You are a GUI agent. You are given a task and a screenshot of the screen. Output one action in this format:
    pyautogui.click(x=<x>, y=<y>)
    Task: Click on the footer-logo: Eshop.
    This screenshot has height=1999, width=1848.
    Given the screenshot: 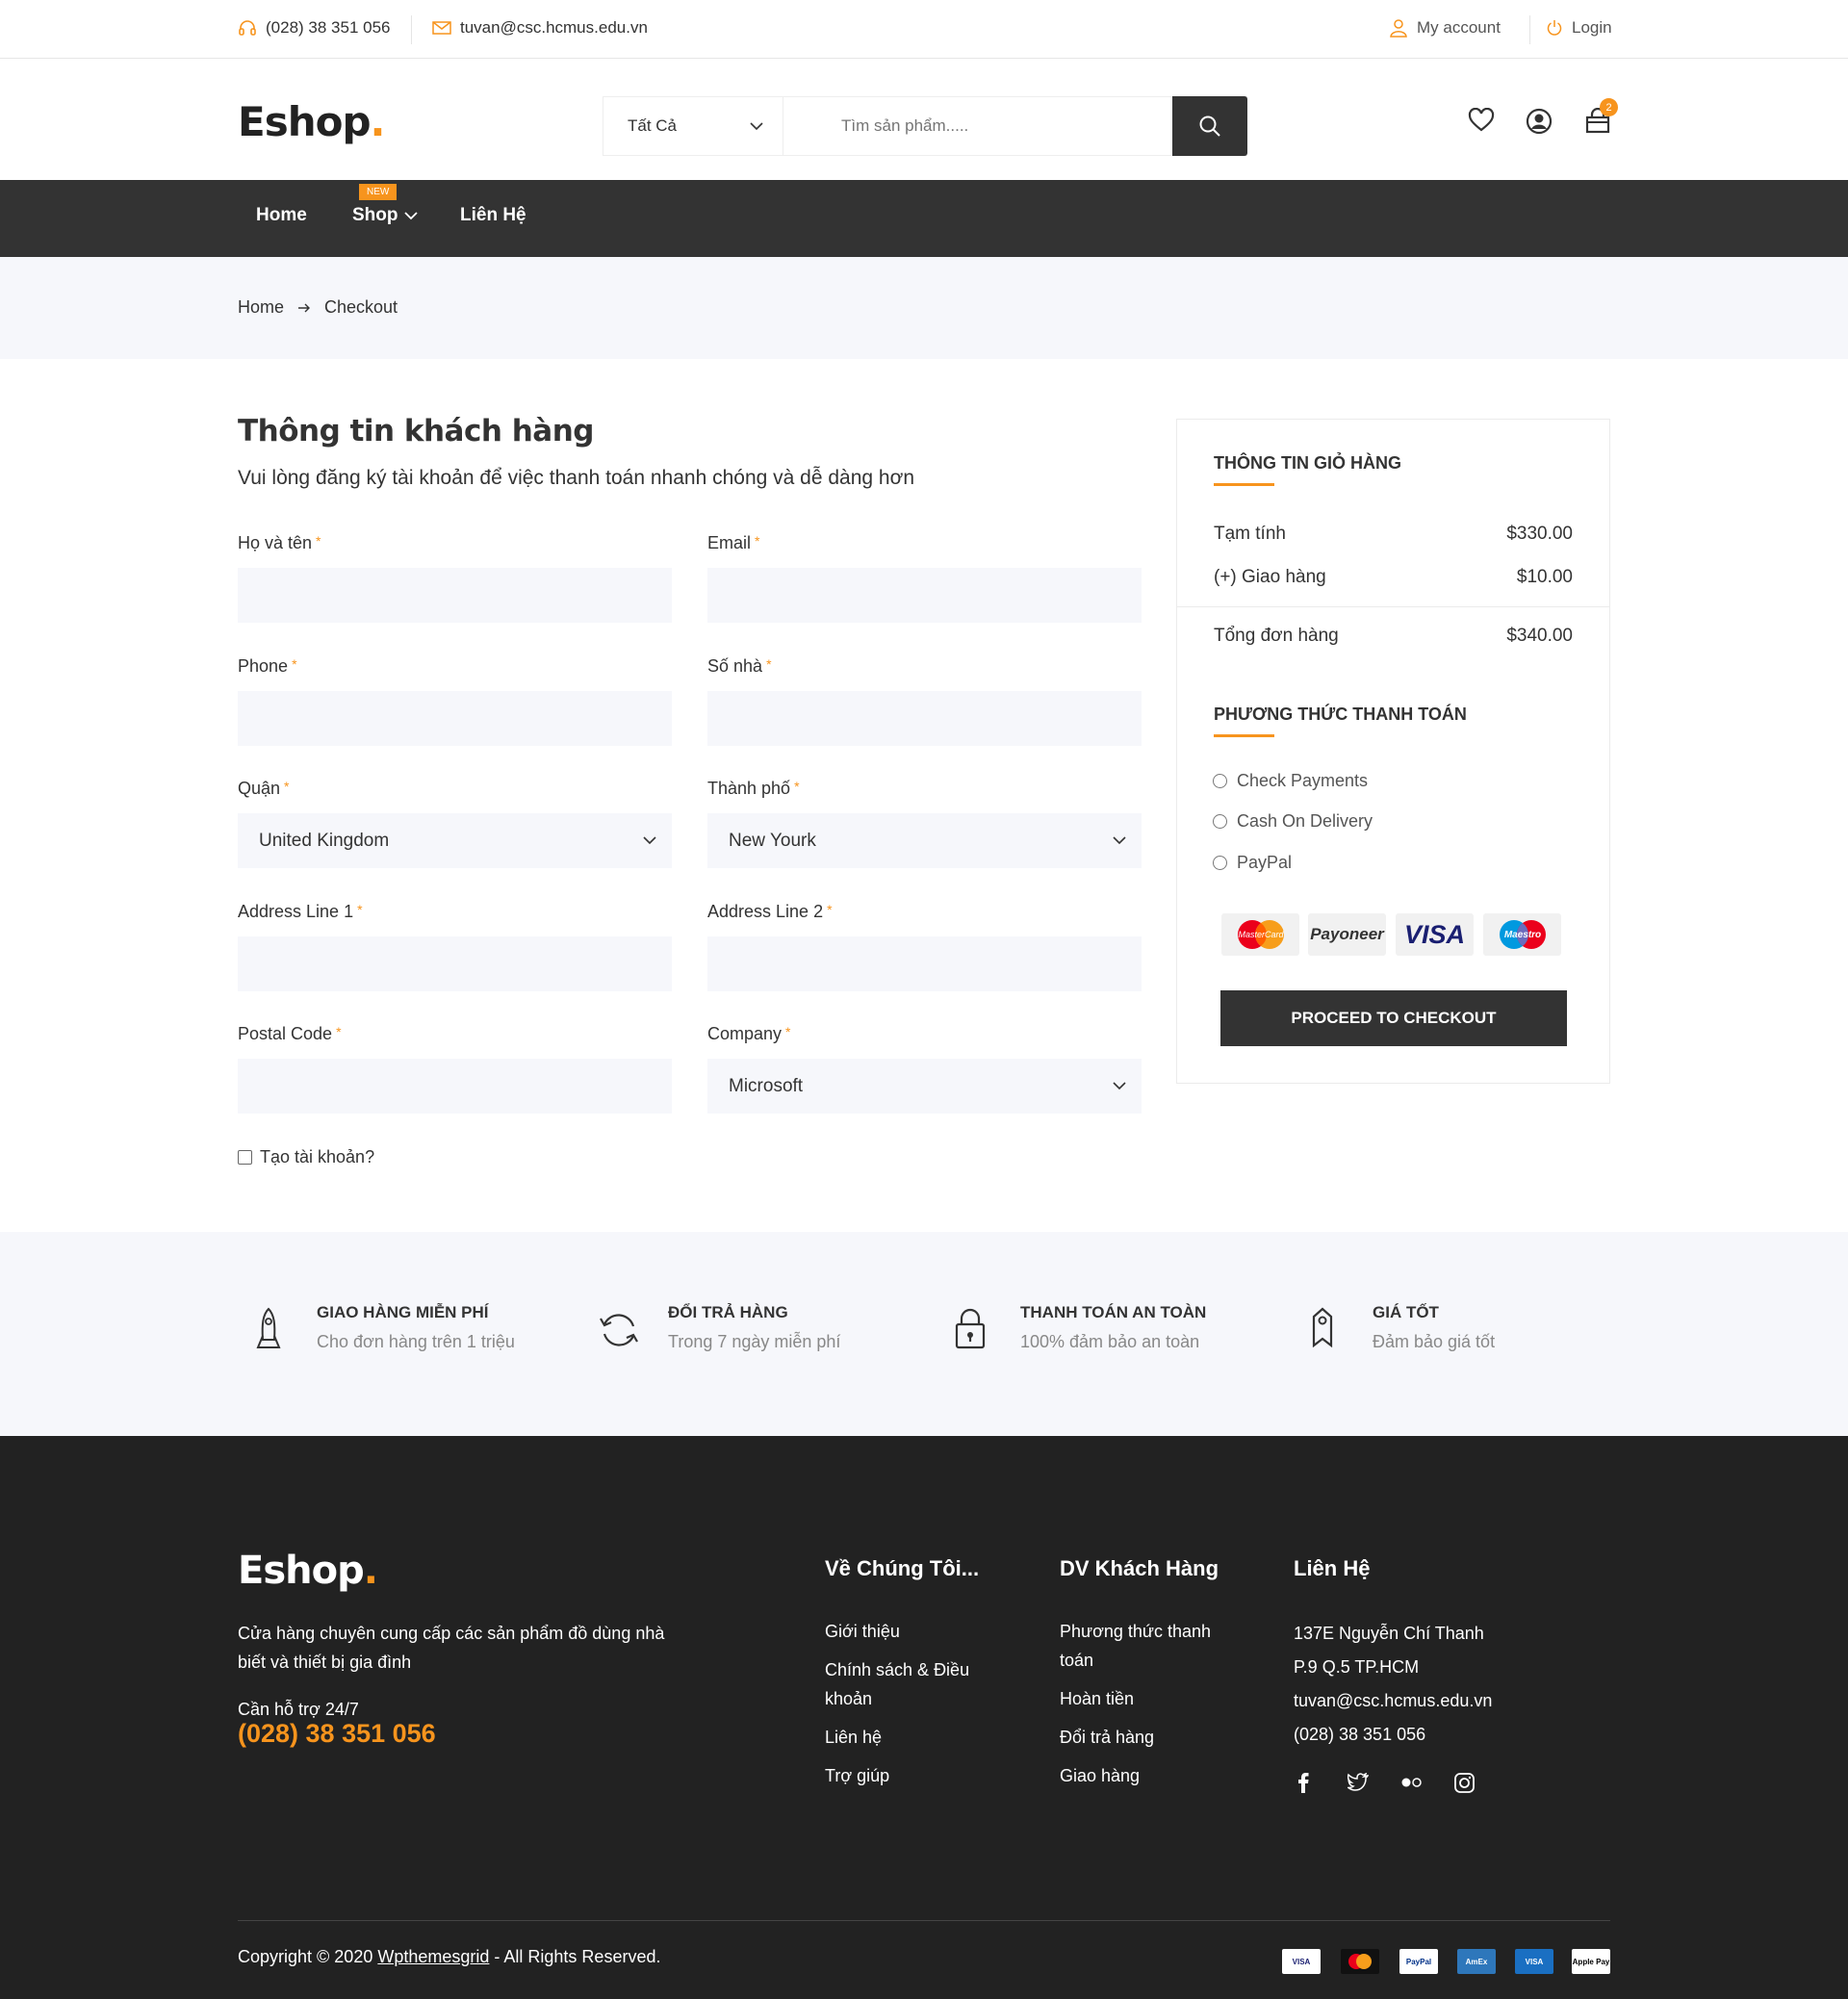 What is the action you would take?
    pyautogui.click(x=308, y=1571)
    